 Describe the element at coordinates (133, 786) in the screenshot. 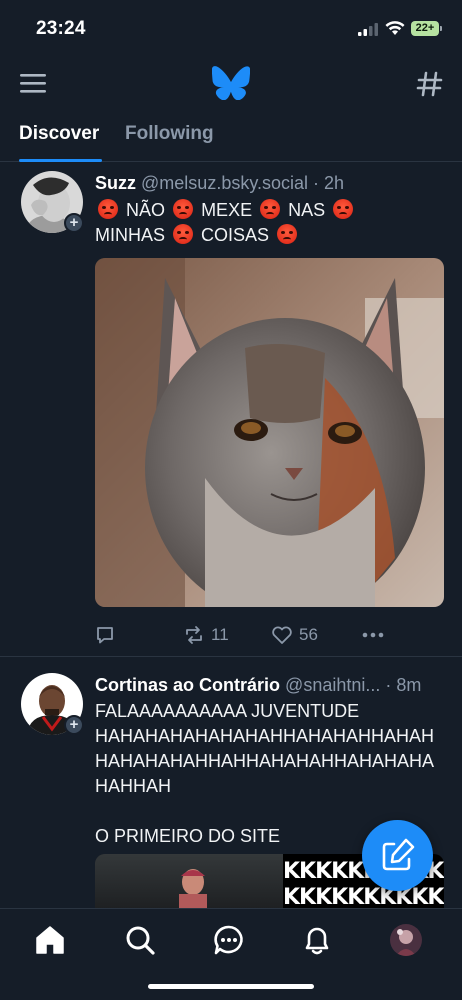

I see `post-text-line: HAHHAH` at that location.